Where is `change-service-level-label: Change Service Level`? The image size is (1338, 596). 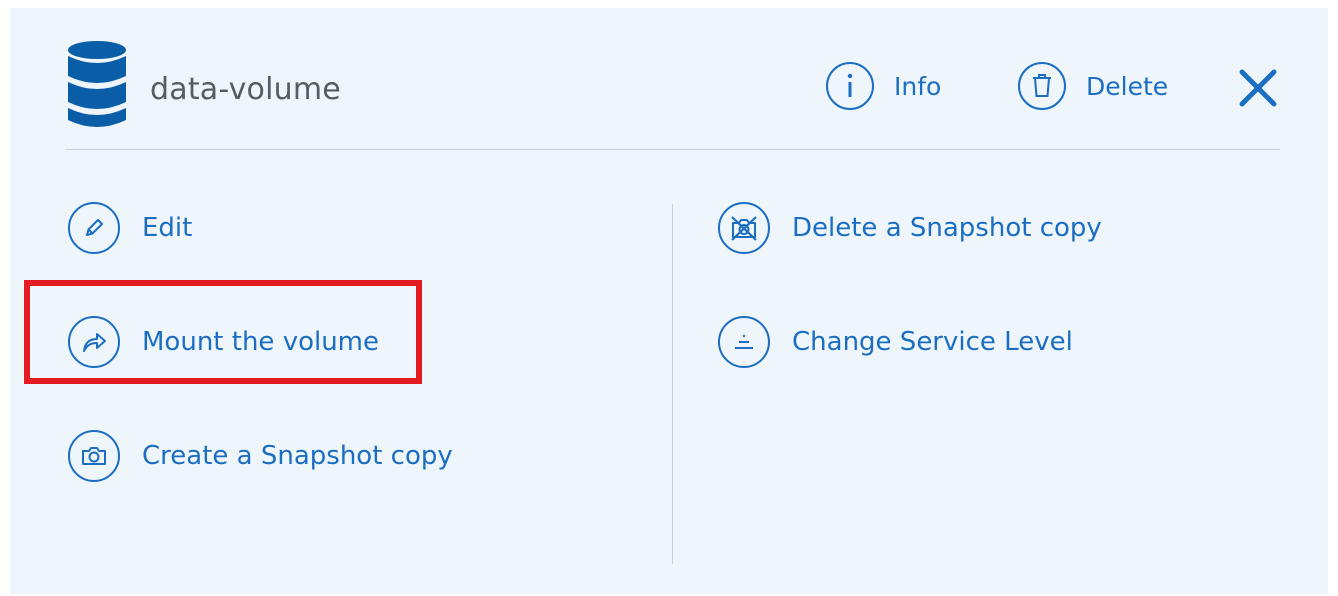
change-service-level-label: Change Service Level is located at coordinates (932, 342).